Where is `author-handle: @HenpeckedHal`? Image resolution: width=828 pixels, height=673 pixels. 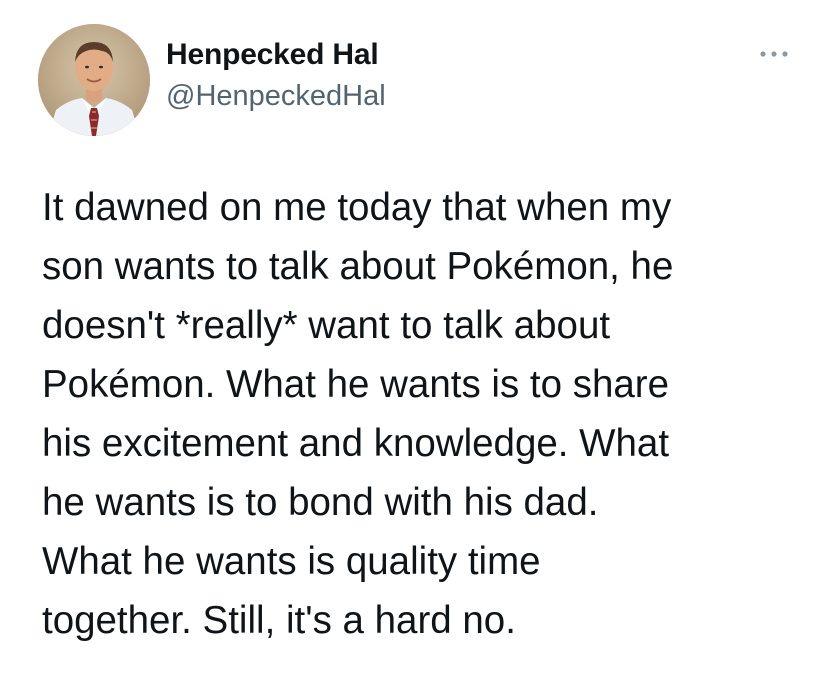 author-handle: @HenpeckedHal is located at coordinates (276, 96).